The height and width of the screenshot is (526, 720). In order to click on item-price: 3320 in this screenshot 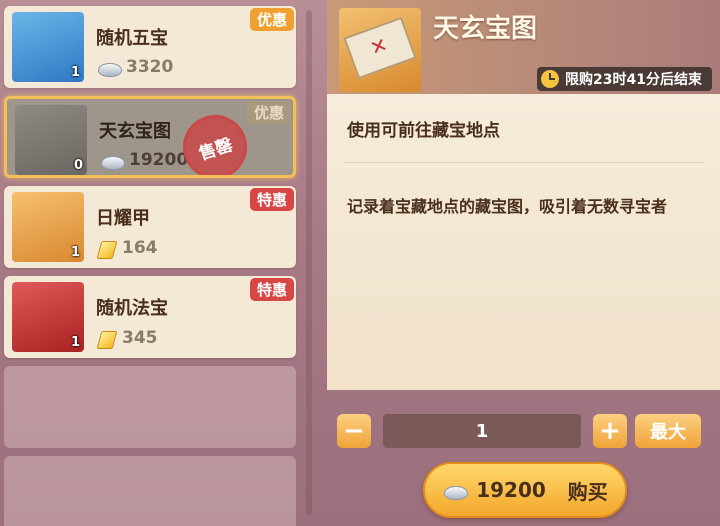, I will do `click(134, 67)`.